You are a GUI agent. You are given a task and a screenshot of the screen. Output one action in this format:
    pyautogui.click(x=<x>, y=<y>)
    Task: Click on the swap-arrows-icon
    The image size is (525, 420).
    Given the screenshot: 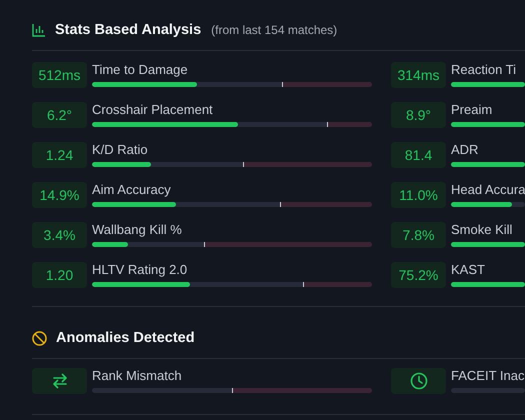 What is the action you would take?
    pyautogui.click(x=60, y=381)
    